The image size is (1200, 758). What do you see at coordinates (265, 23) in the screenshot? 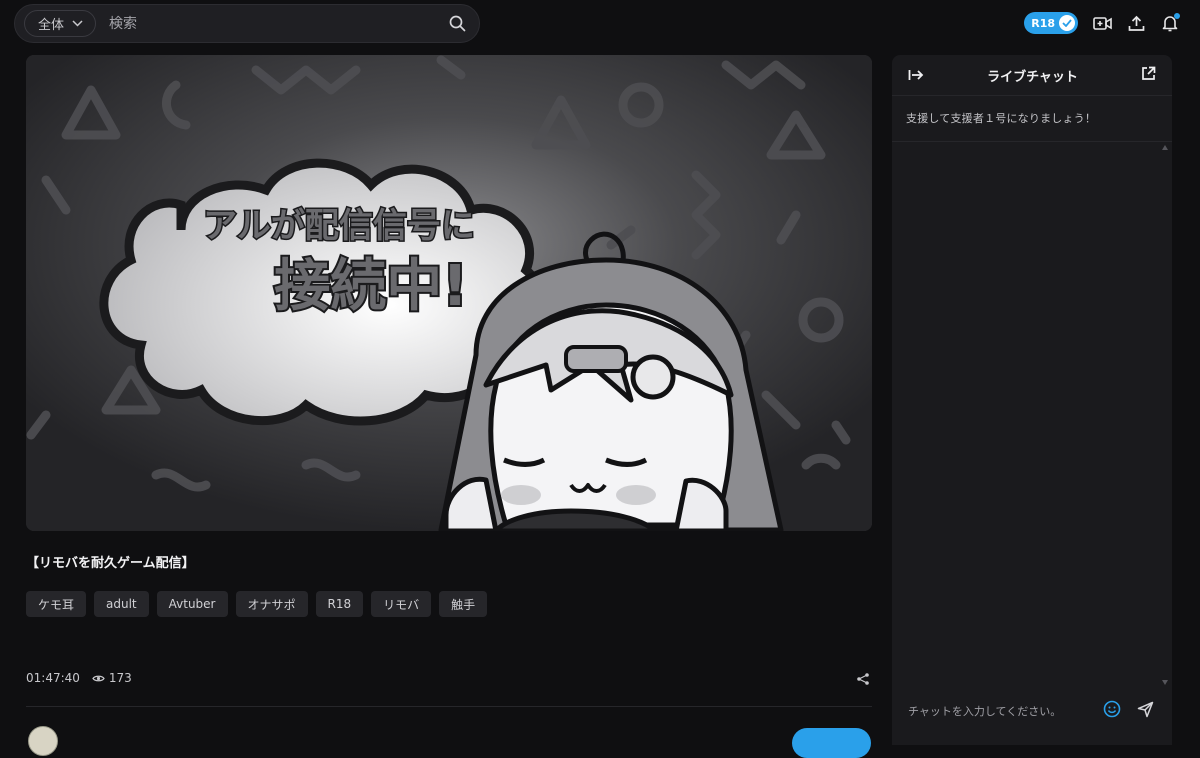
I see `search-input` at bounding box center [265, 23].